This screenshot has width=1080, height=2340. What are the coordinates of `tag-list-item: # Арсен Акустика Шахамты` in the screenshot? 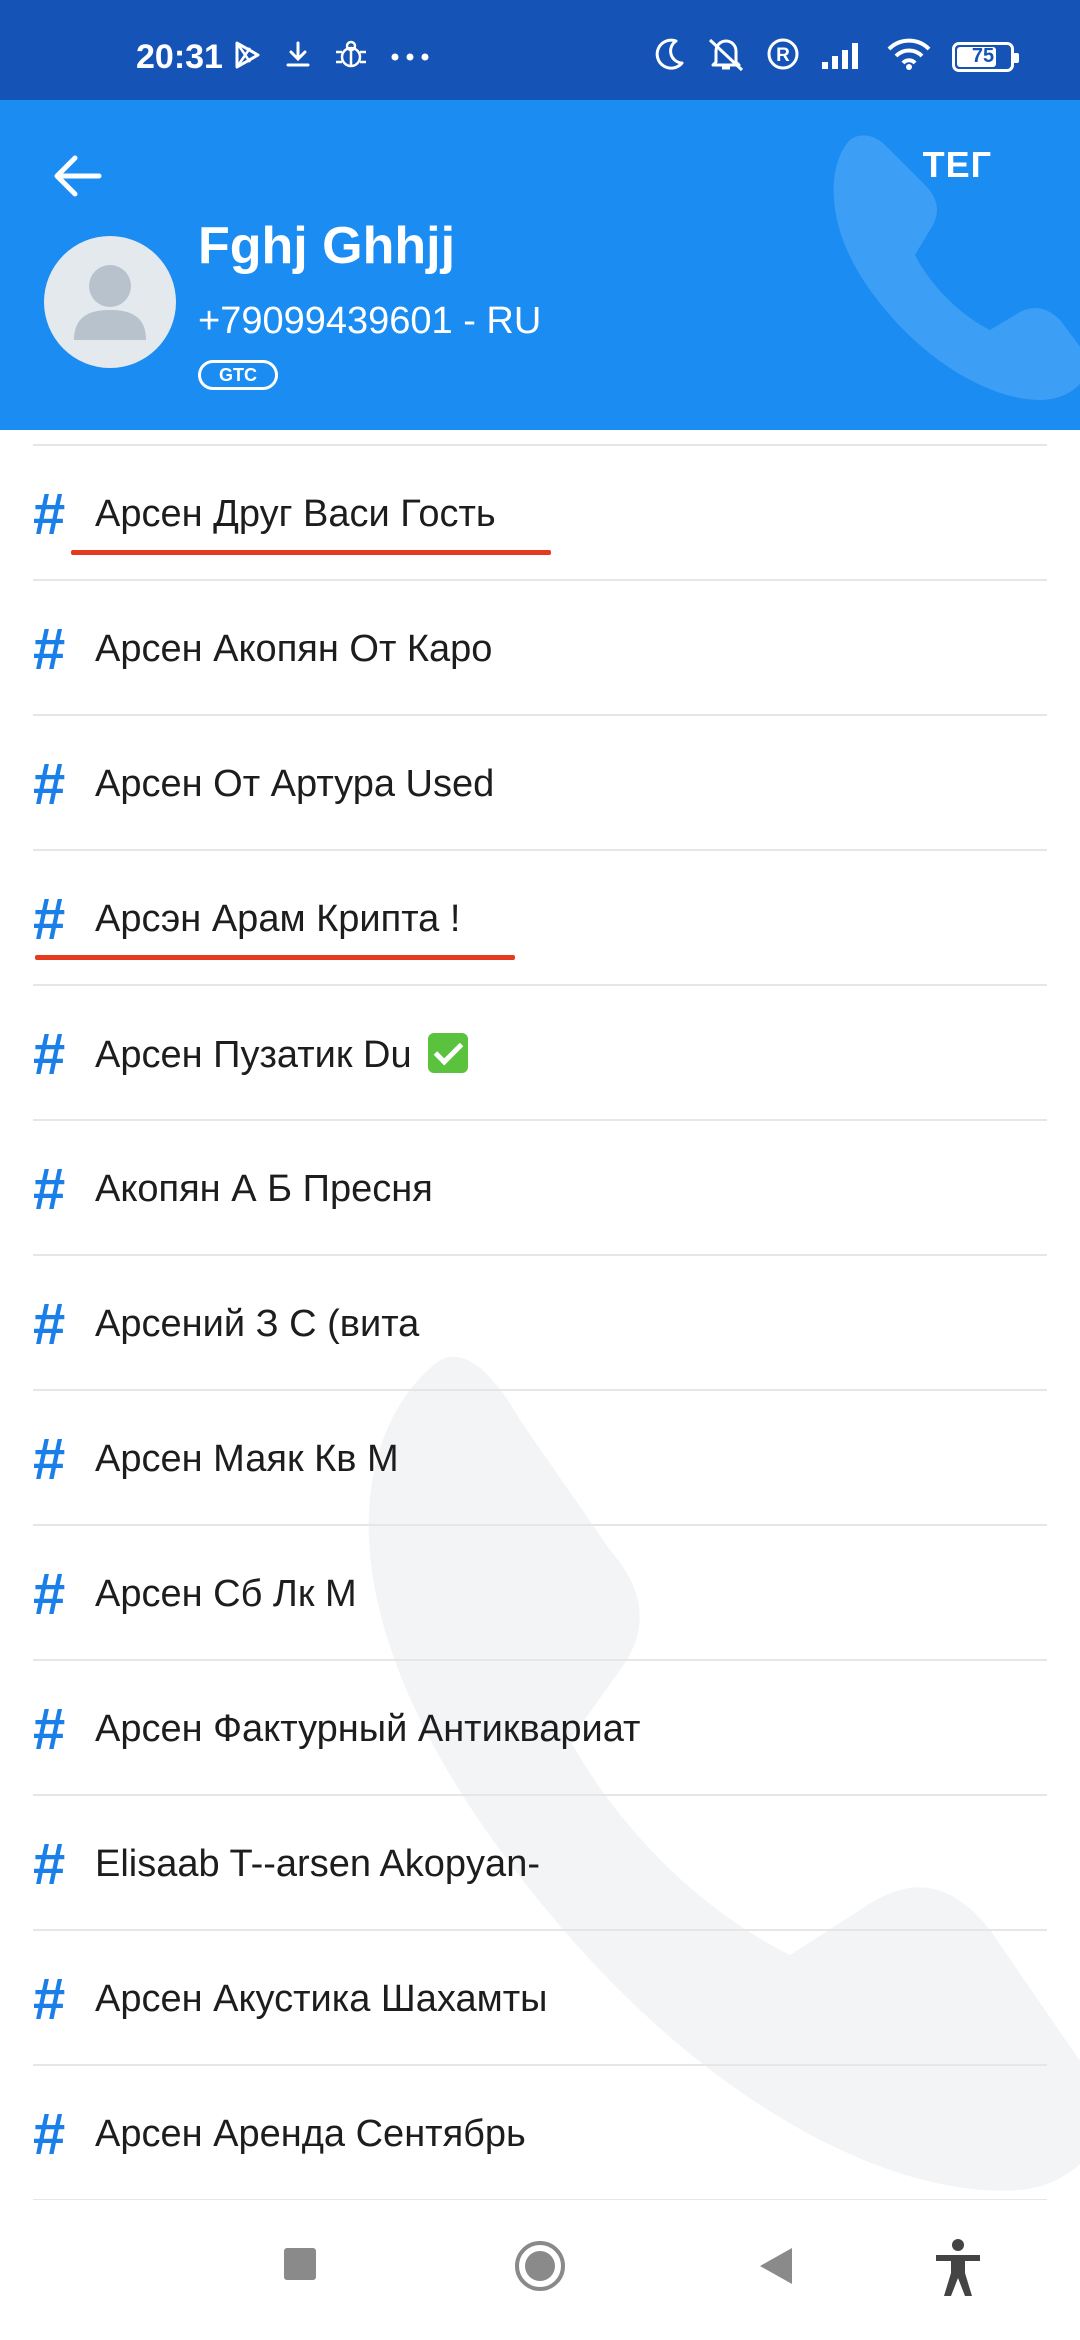 It's located at (540, 1998).